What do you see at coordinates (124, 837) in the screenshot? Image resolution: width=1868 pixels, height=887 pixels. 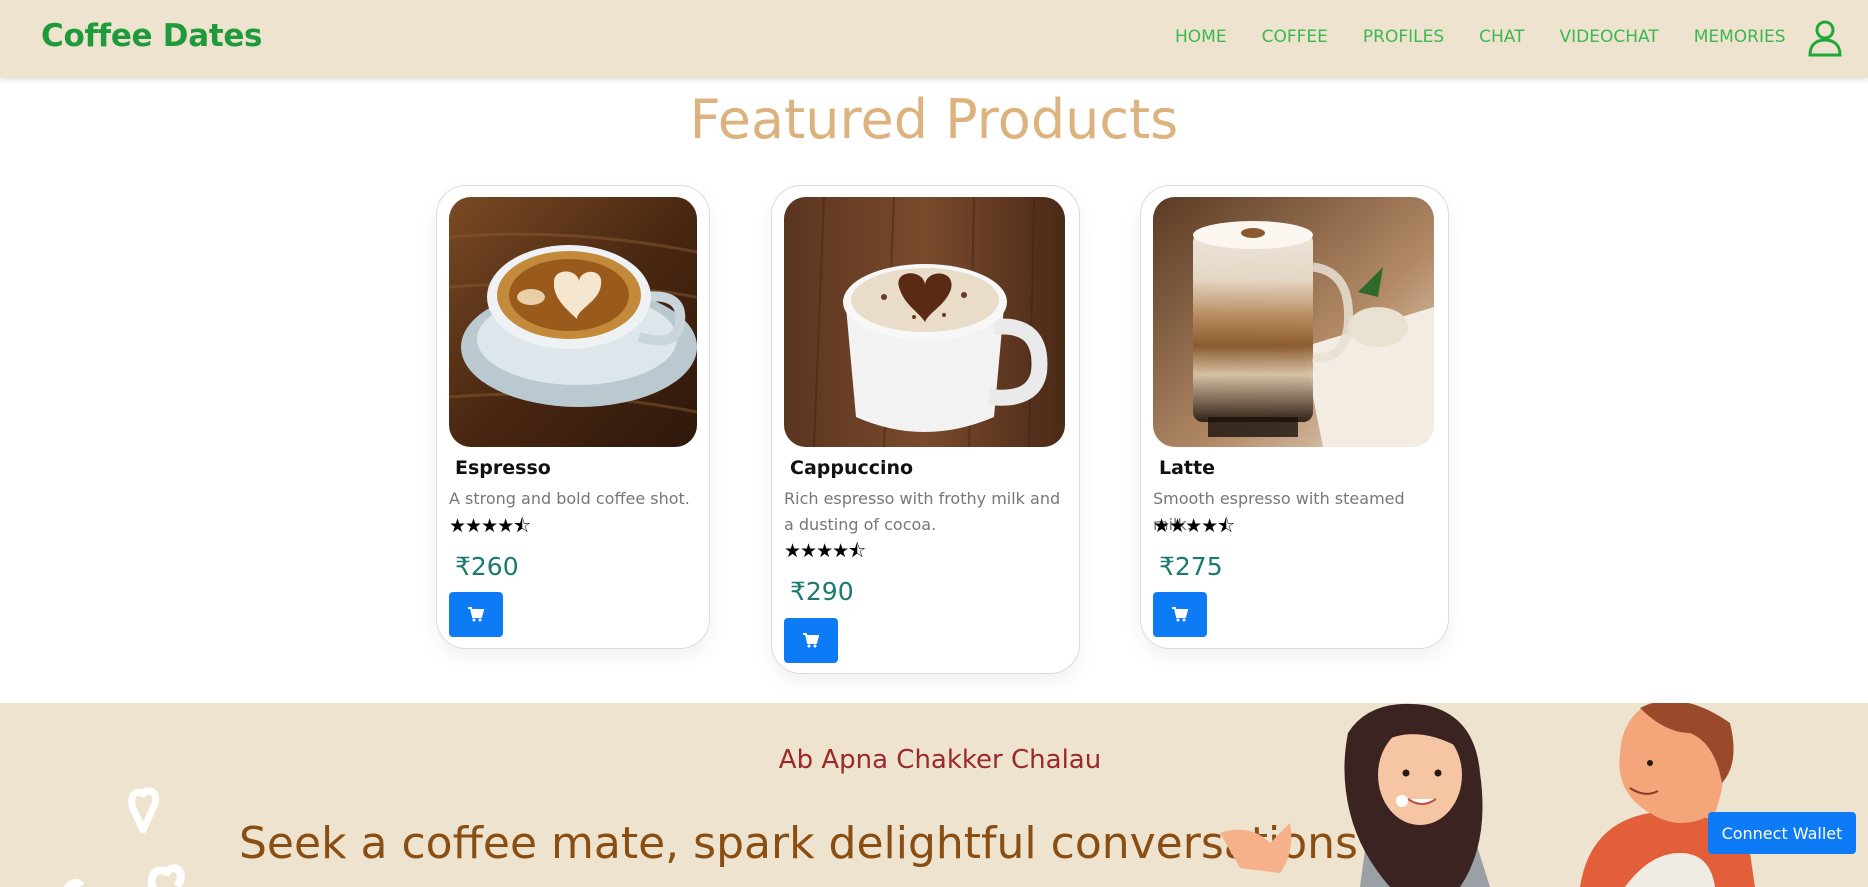 I see `heart-doodle-icon` at bounding box center [124, 837].